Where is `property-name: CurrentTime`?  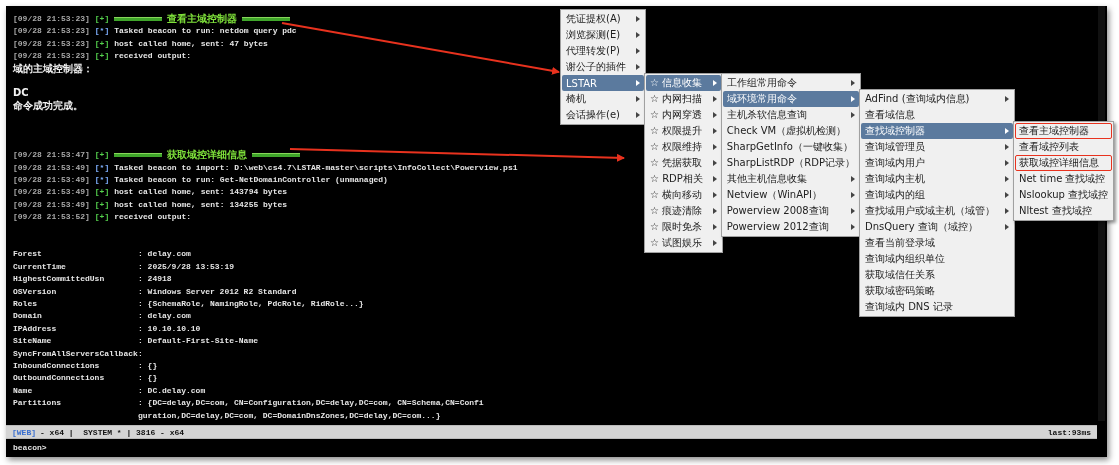
property-name: CurrentTime is located at coordinates (40, 266).